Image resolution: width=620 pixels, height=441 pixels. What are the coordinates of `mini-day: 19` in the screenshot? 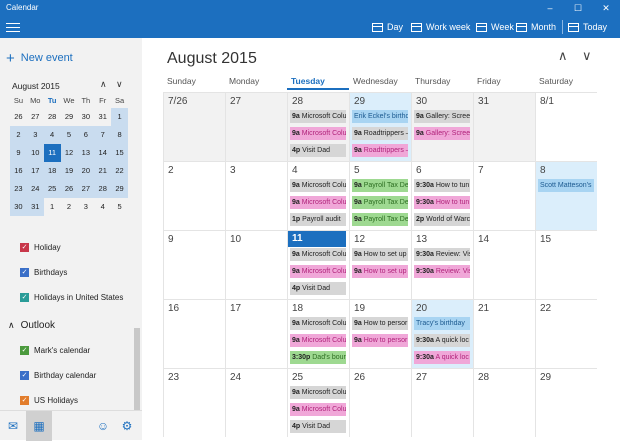 It's located at (69, 171).